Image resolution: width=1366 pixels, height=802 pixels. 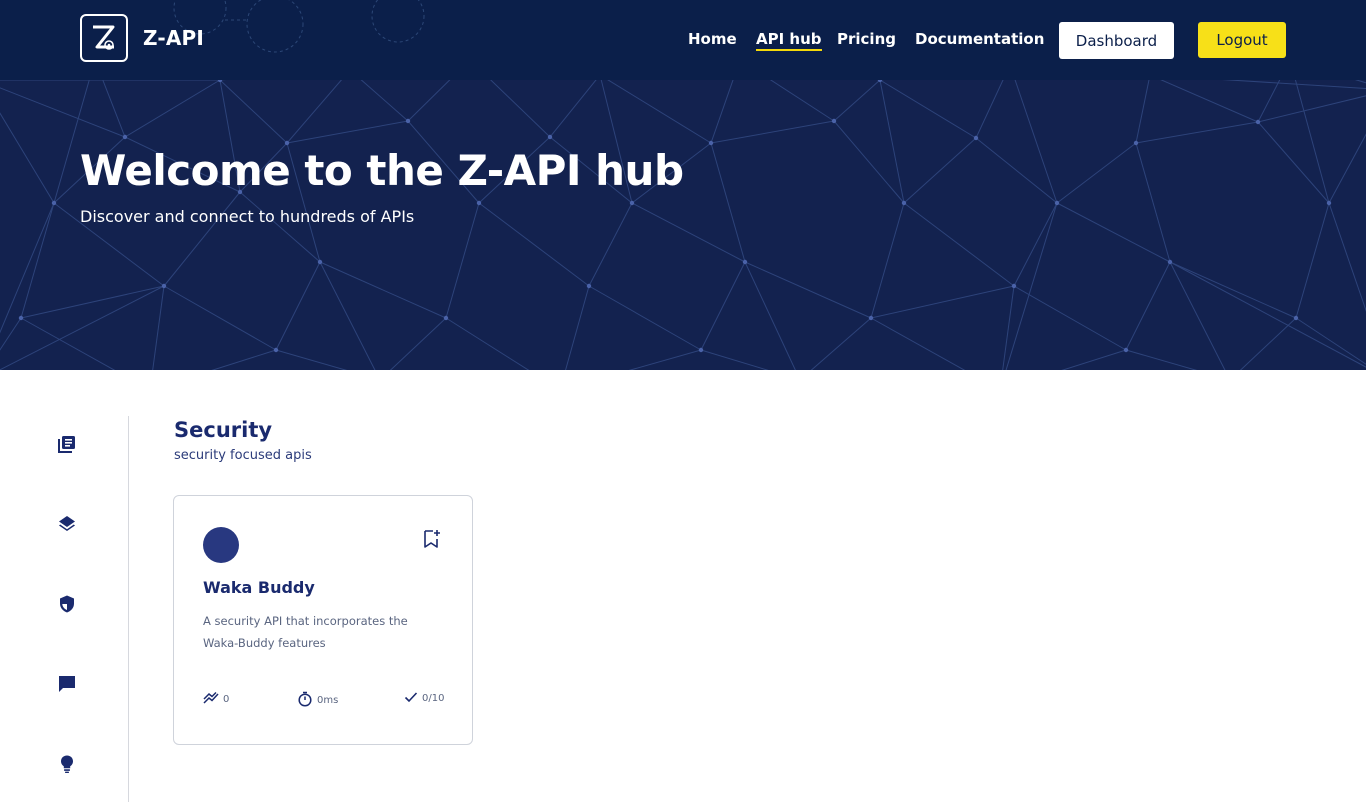 I want to click on header-decoration, so click(x=299, y=26).